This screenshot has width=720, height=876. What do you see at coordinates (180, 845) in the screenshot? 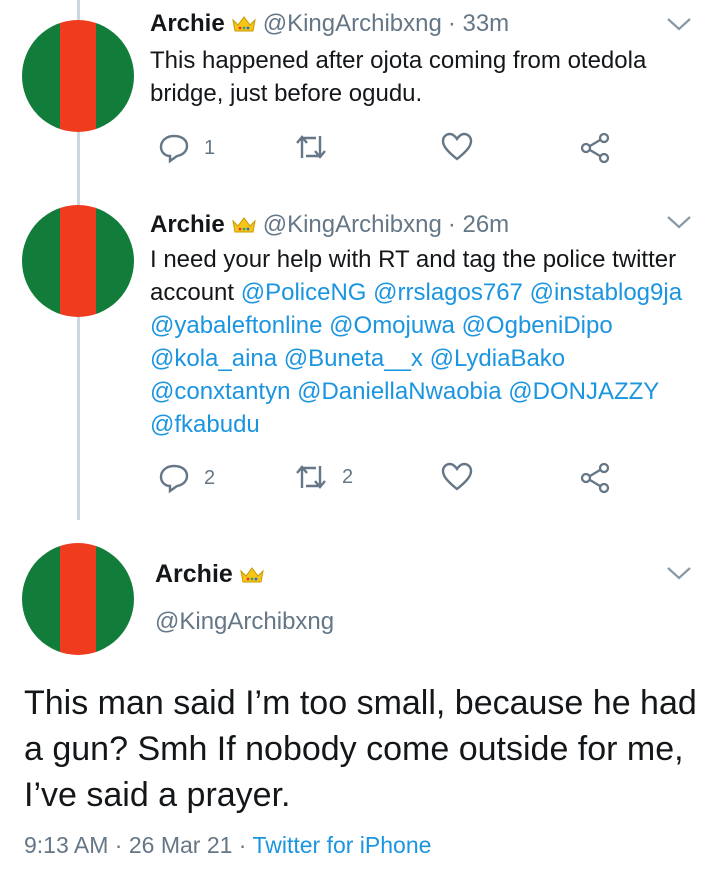
I see `tweet-date: 26 Mar 21` at bounding box center [180, 845].